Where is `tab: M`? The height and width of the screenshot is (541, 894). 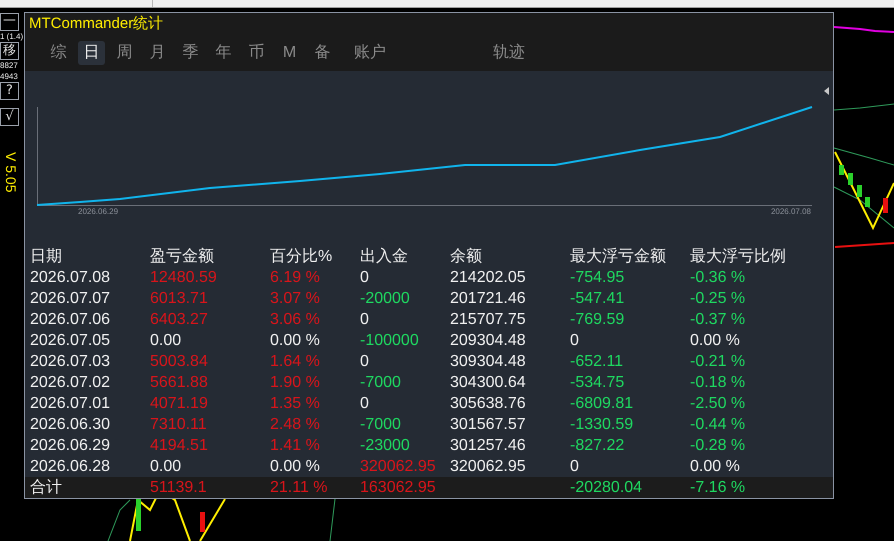
tab: M is located at coordinates (289, 53).